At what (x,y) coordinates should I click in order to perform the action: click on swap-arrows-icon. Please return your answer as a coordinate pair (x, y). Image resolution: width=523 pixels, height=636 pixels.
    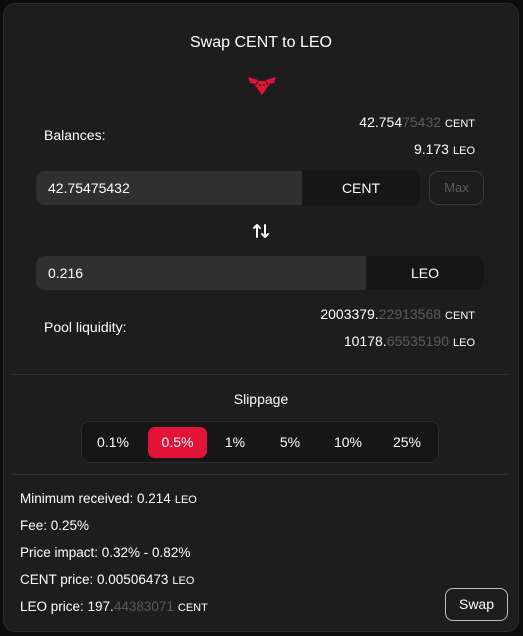
    Looking at the image, I should click on (261, 231).